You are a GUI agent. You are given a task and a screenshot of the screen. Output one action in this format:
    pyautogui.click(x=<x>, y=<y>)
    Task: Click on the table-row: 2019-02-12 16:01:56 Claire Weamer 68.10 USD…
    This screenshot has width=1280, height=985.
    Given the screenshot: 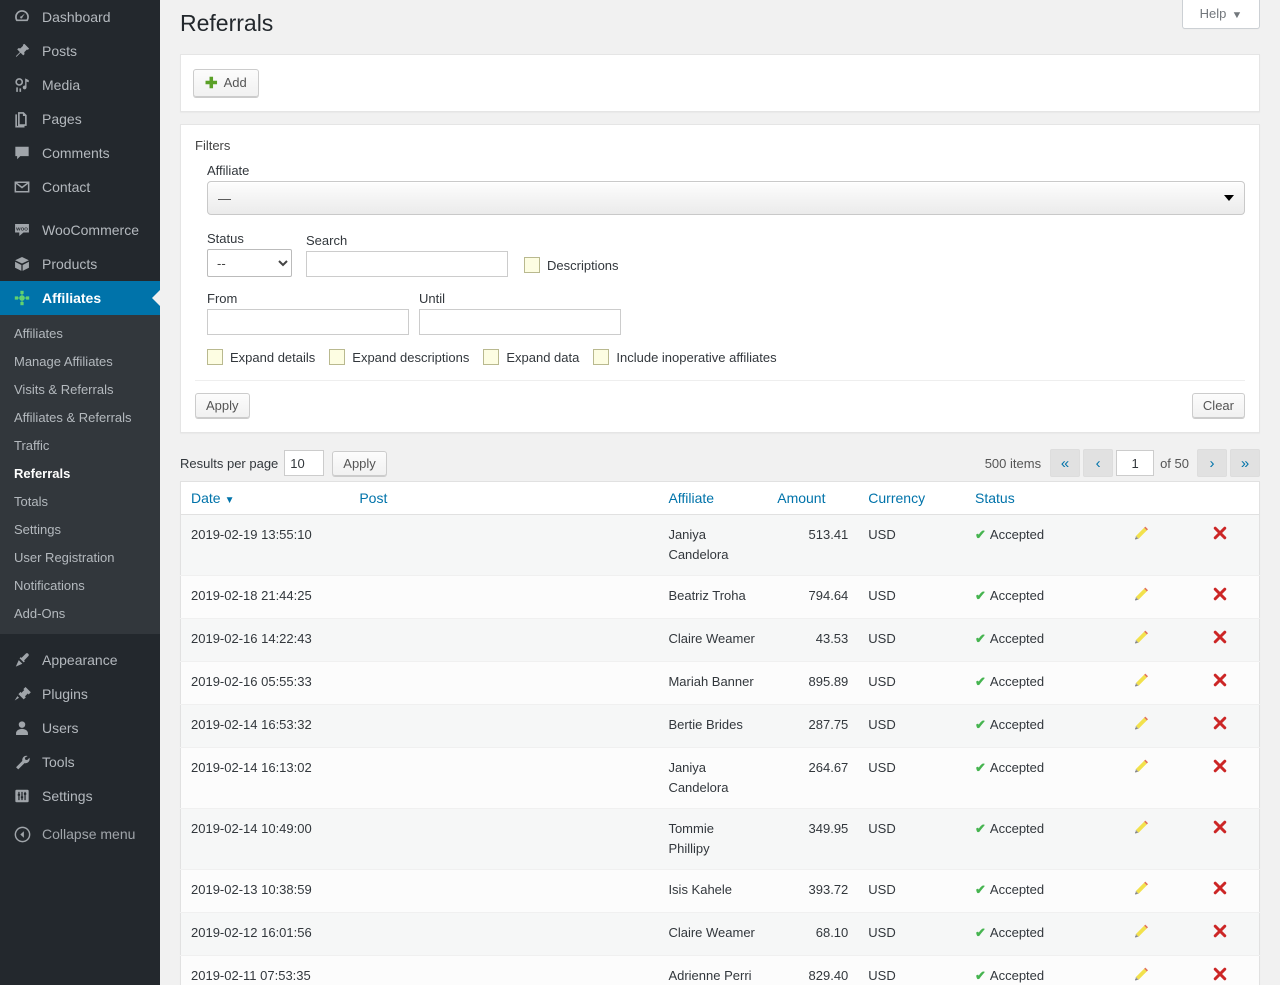 What is the action you would take?
    pyautogui.click(x=720, y=934)
    